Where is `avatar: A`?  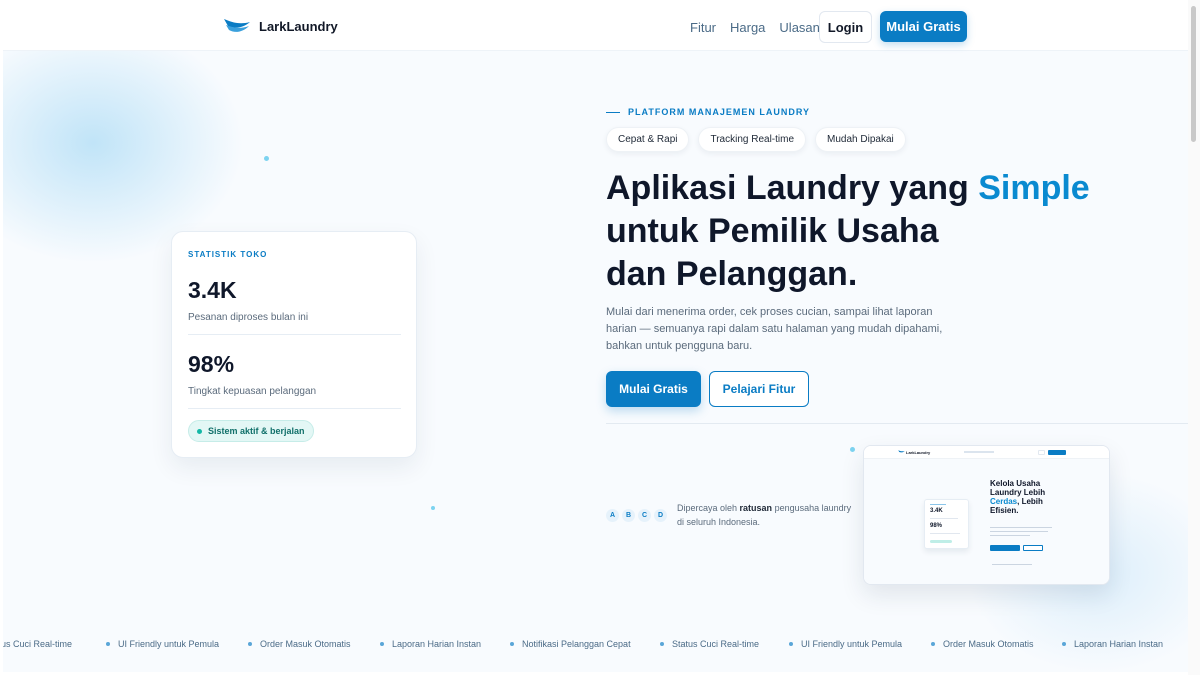
avatar: A is located at coordinates (612, 515).